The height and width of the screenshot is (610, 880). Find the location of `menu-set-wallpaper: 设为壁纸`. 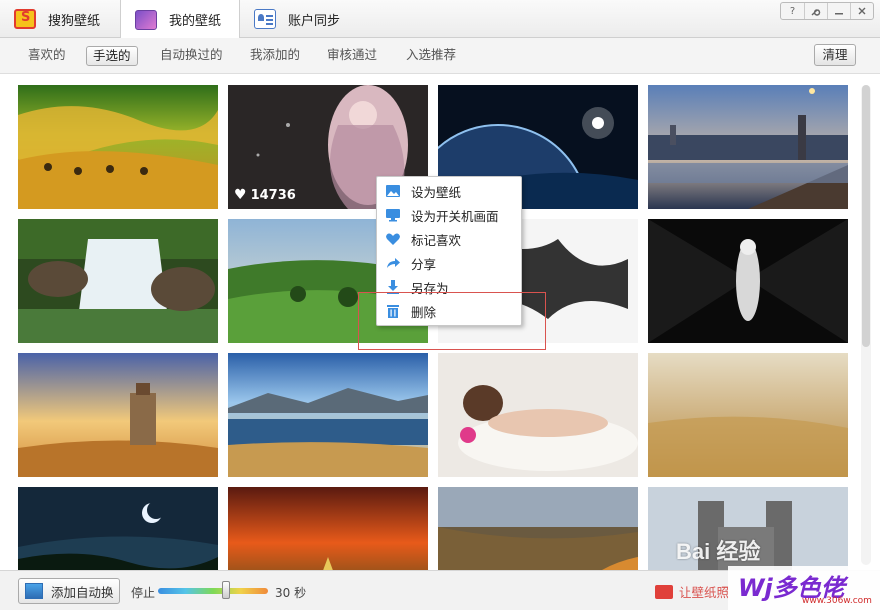

menu-set-wallpaper: 设为壁纸 is located at coordinates (449, 191).